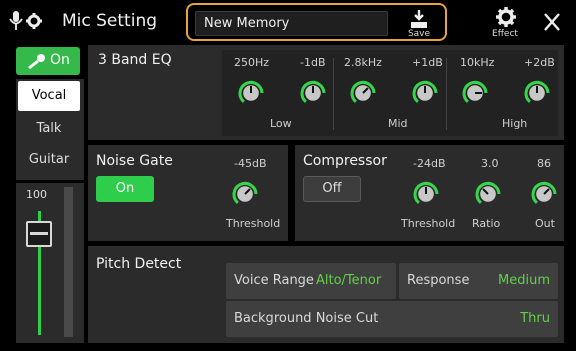 The image size is (576, 351). What do you see at coordinates (49, 160) in the screenshot?
I see `mode-guitar: Guitar` at bounding box center [49, 160].